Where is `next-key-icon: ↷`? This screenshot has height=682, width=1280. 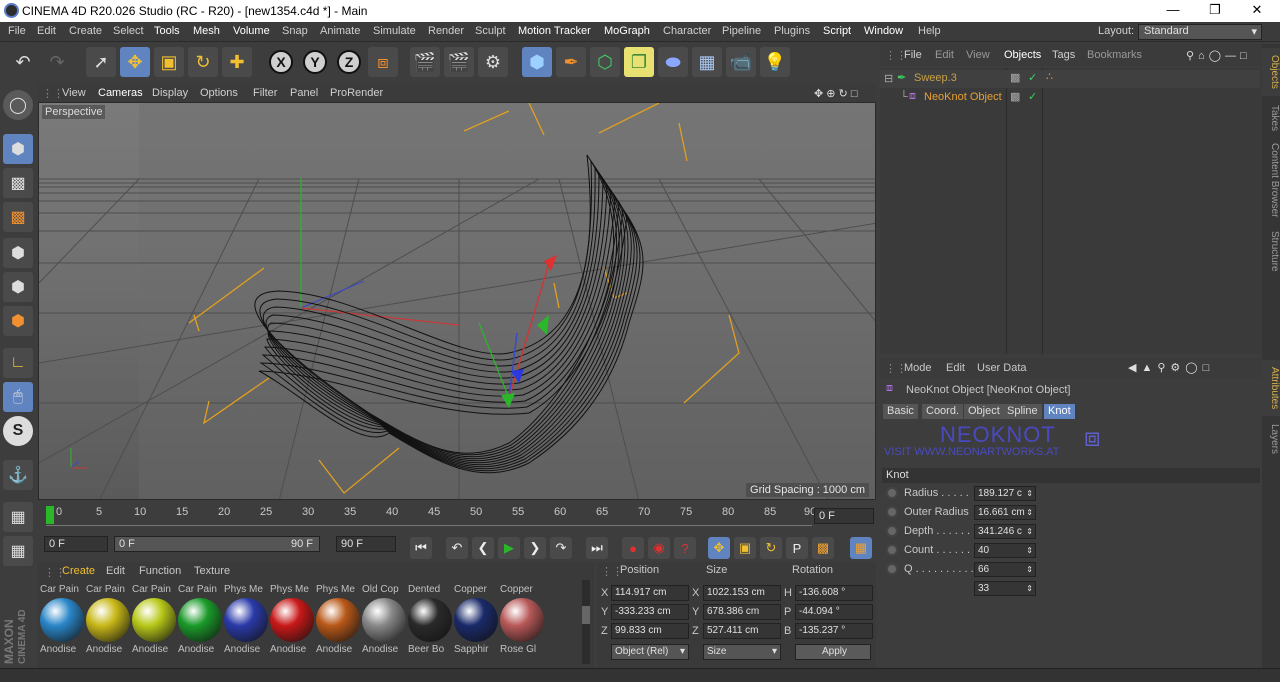
next-key-icon: ↷ is located at coordinates (561, 548).